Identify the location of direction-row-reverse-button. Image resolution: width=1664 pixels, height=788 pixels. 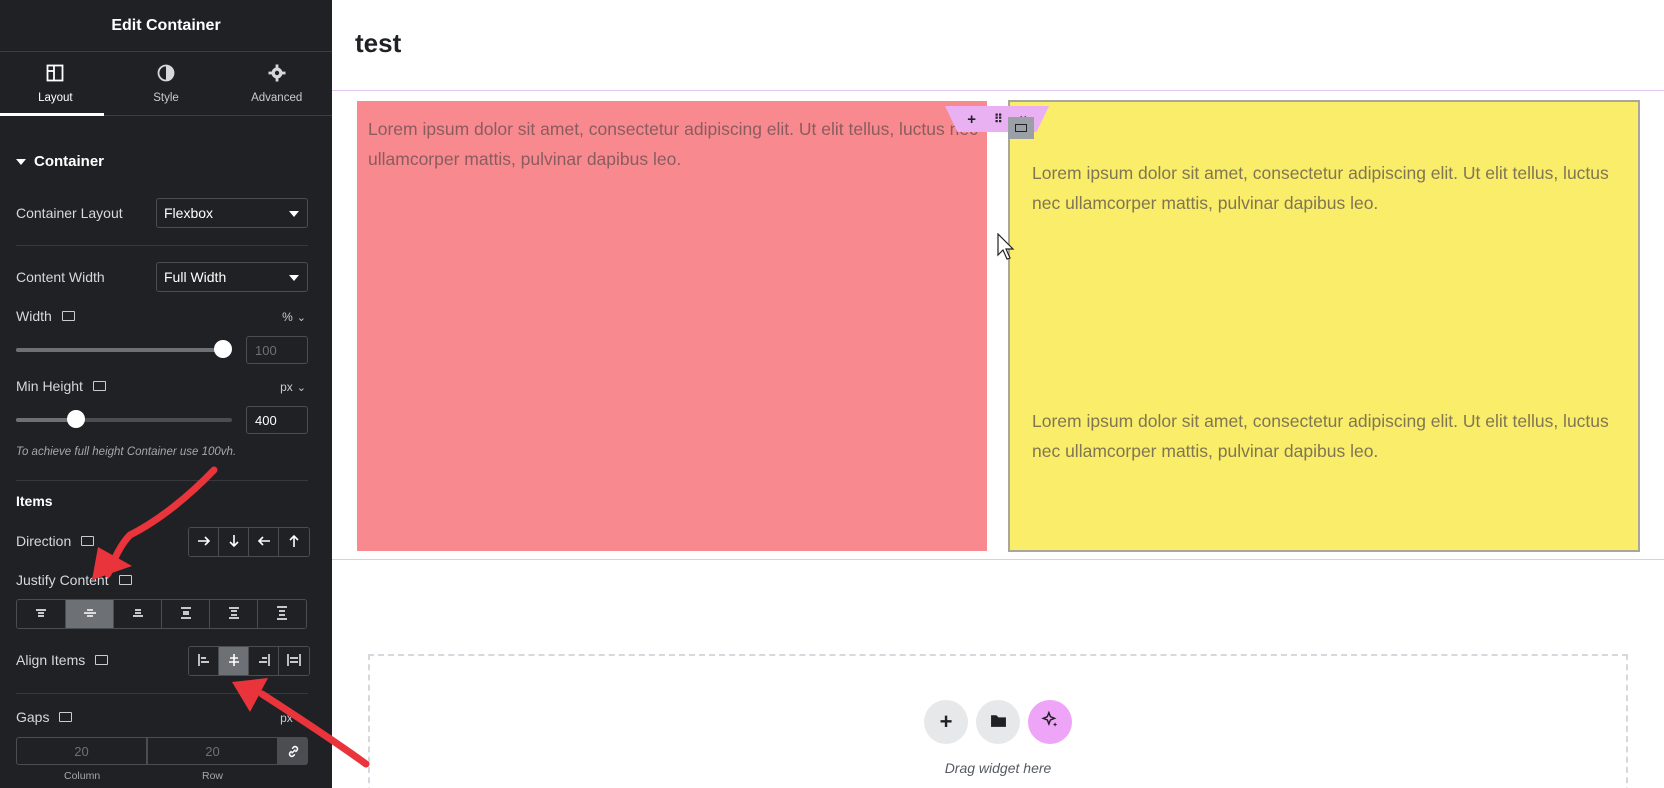
(264, 542).